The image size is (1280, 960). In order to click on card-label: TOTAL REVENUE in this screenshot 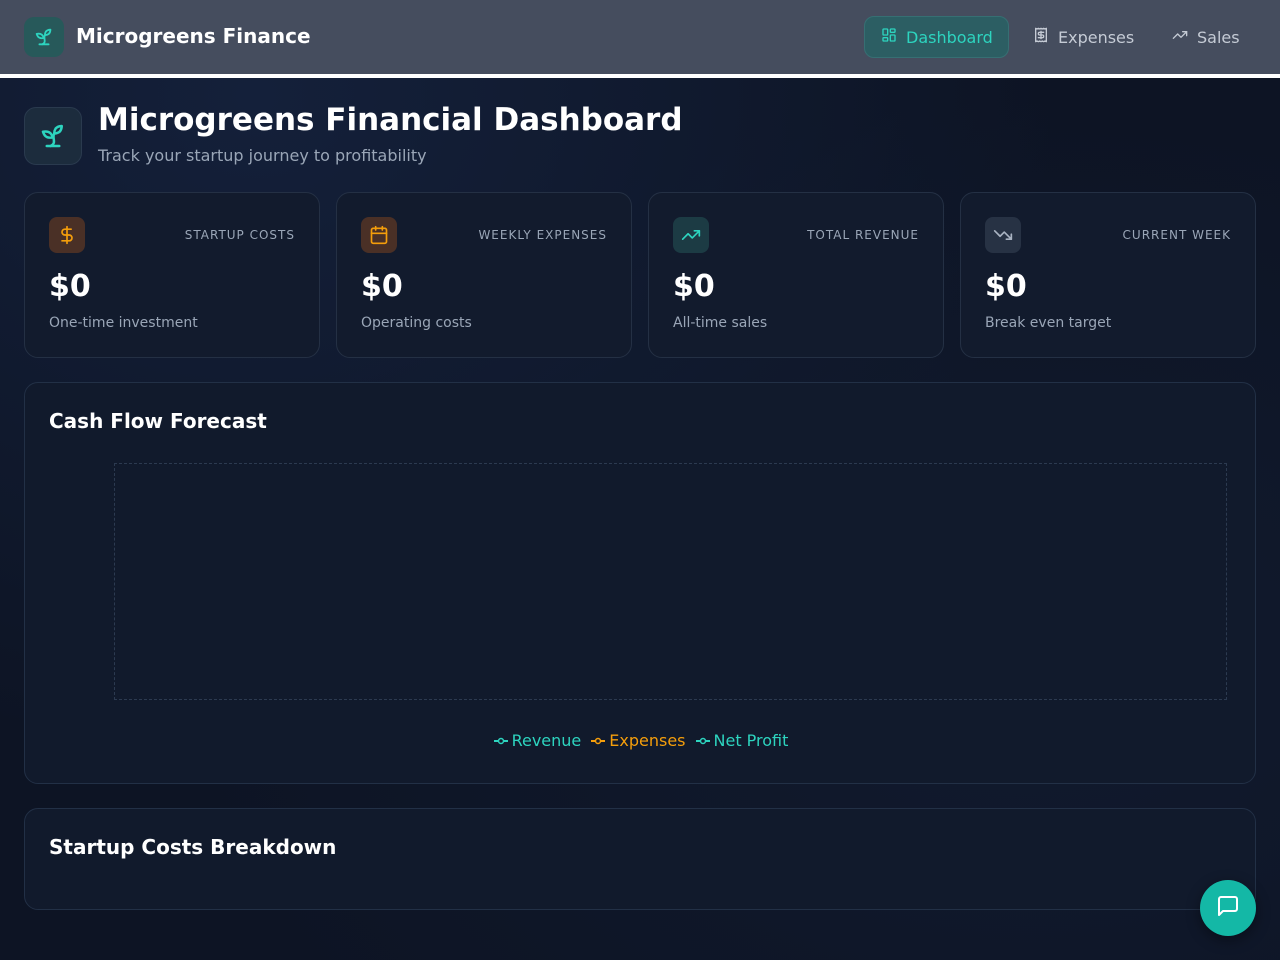, I will do `click(863, 235)`.